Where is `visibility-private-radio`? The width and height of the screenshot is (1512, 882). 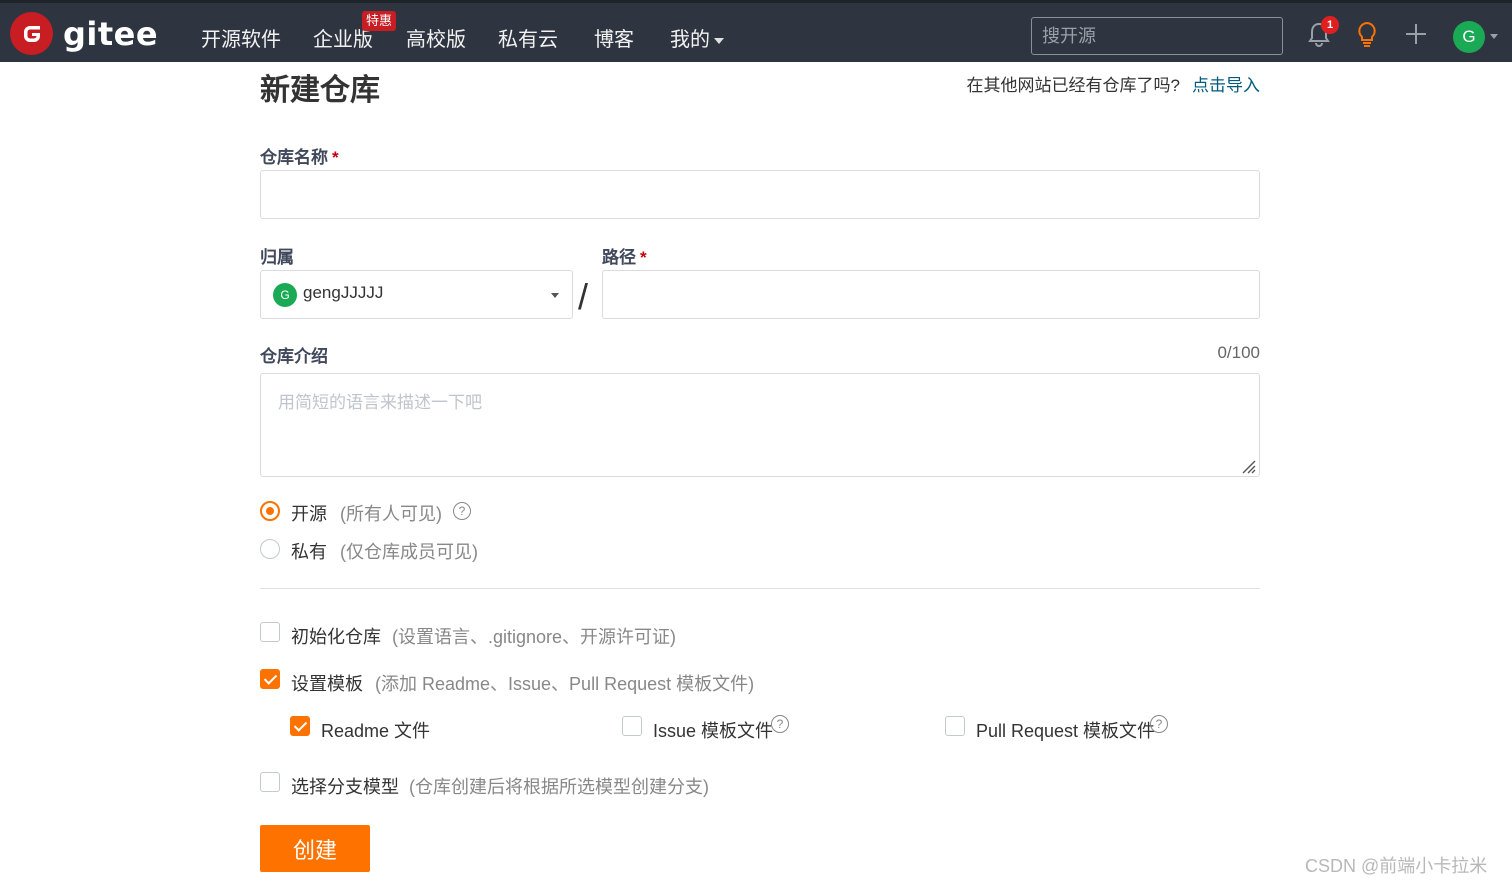 visibility-private-radio is located at coordinates (270, 549).